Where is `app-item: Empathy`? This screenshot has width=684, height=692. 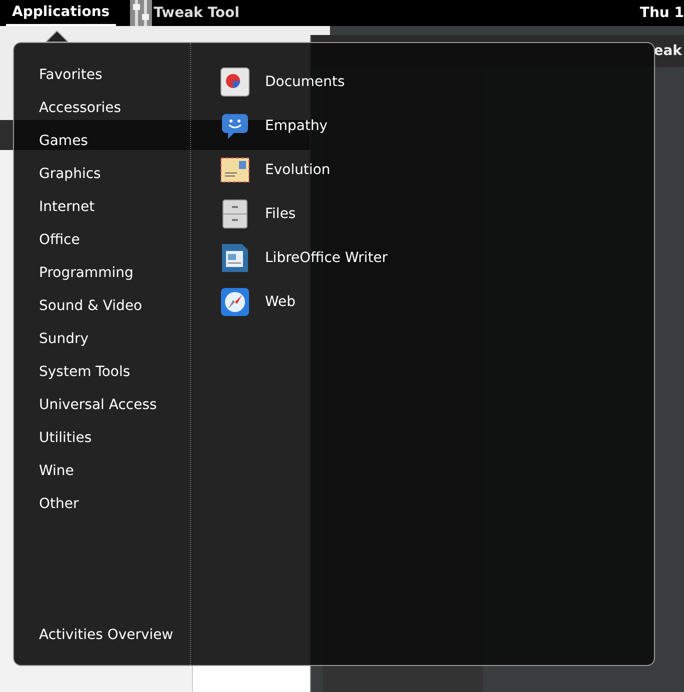
app-item: Empathy is located at coordinates (304, 126).